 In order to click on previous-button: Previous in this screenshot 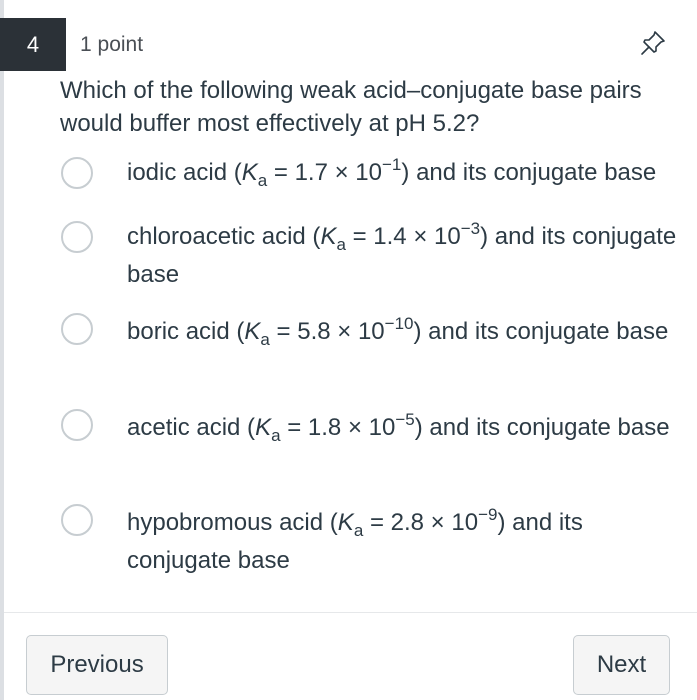, I will do `click(97, 665)`.